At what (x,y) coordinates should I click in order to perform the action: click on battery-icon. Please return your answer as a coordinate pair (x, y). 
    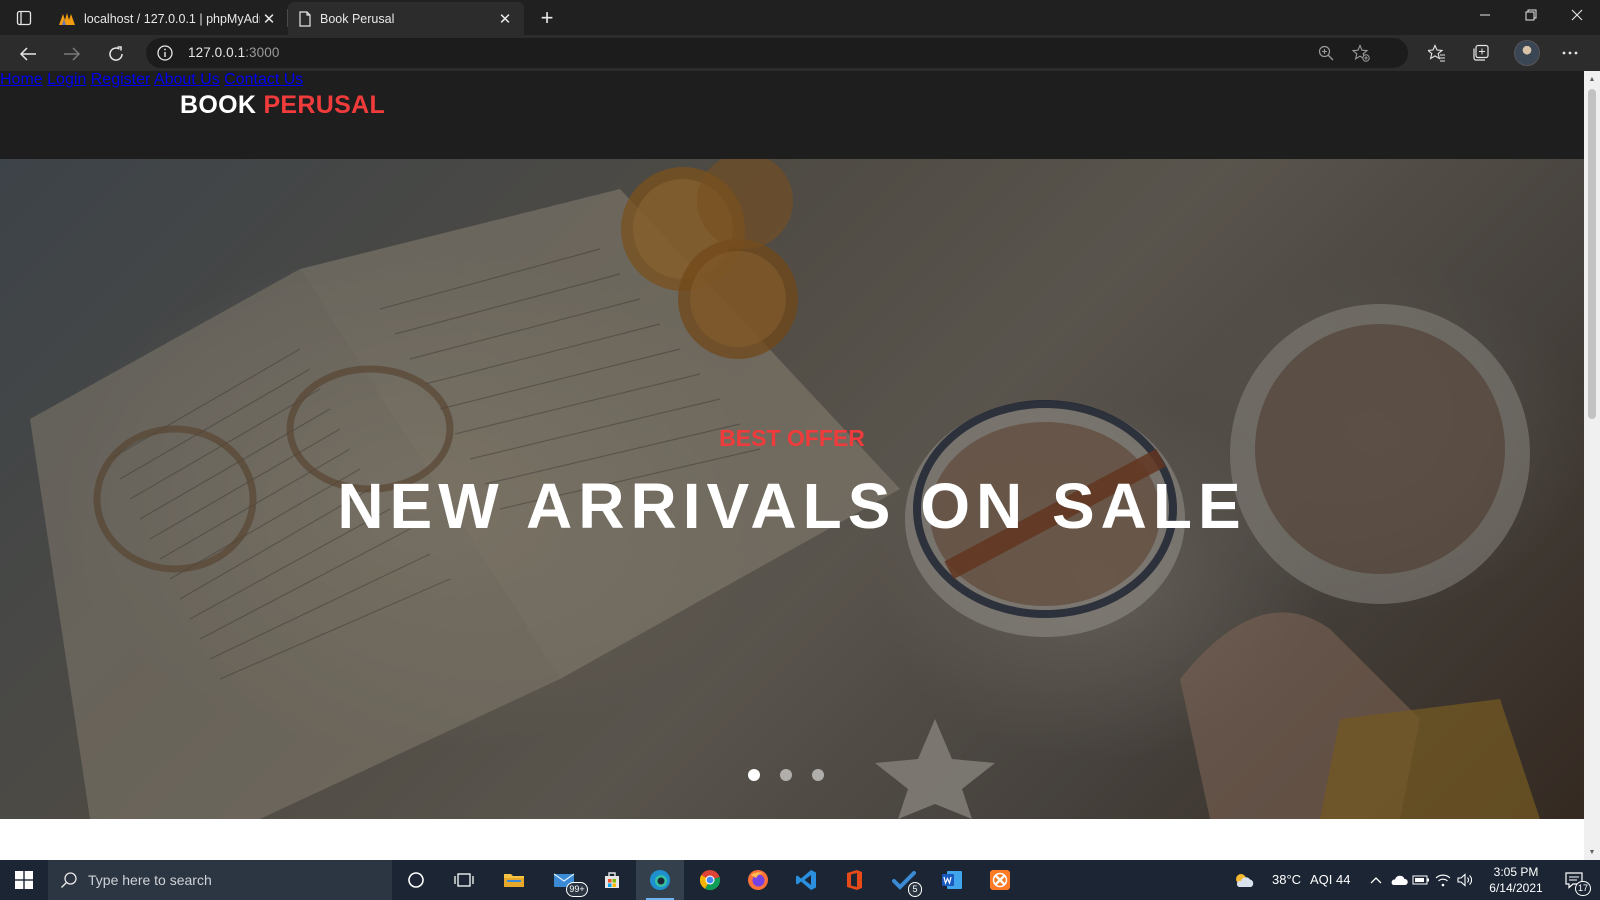
    Looking at the image, I should click on (1421, 880).